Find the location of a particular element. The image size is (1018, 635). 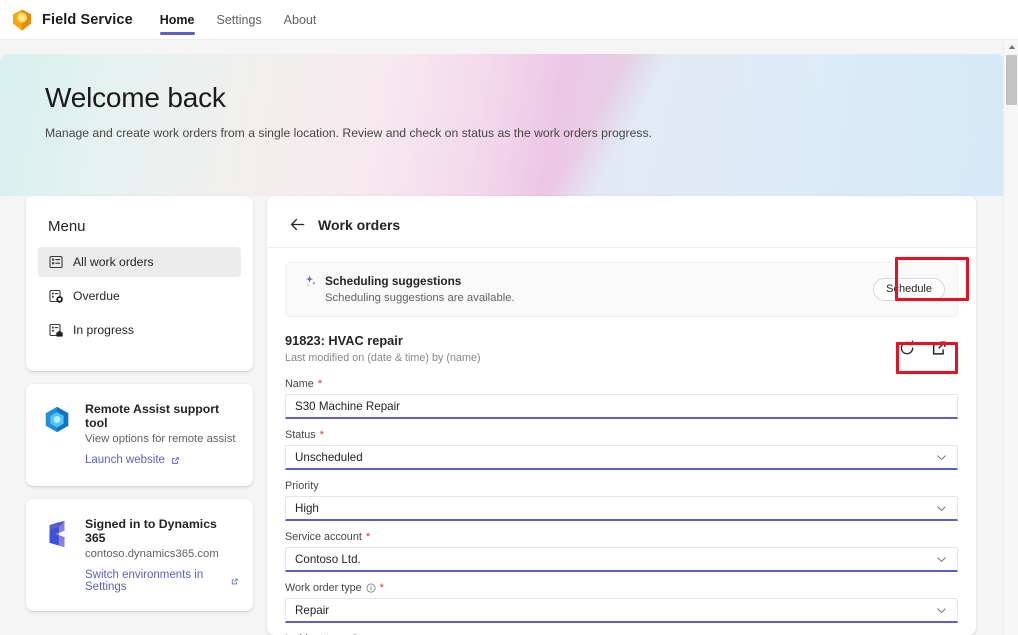

scroll-up-arrow-icon is located at coordinates (1011, 47).